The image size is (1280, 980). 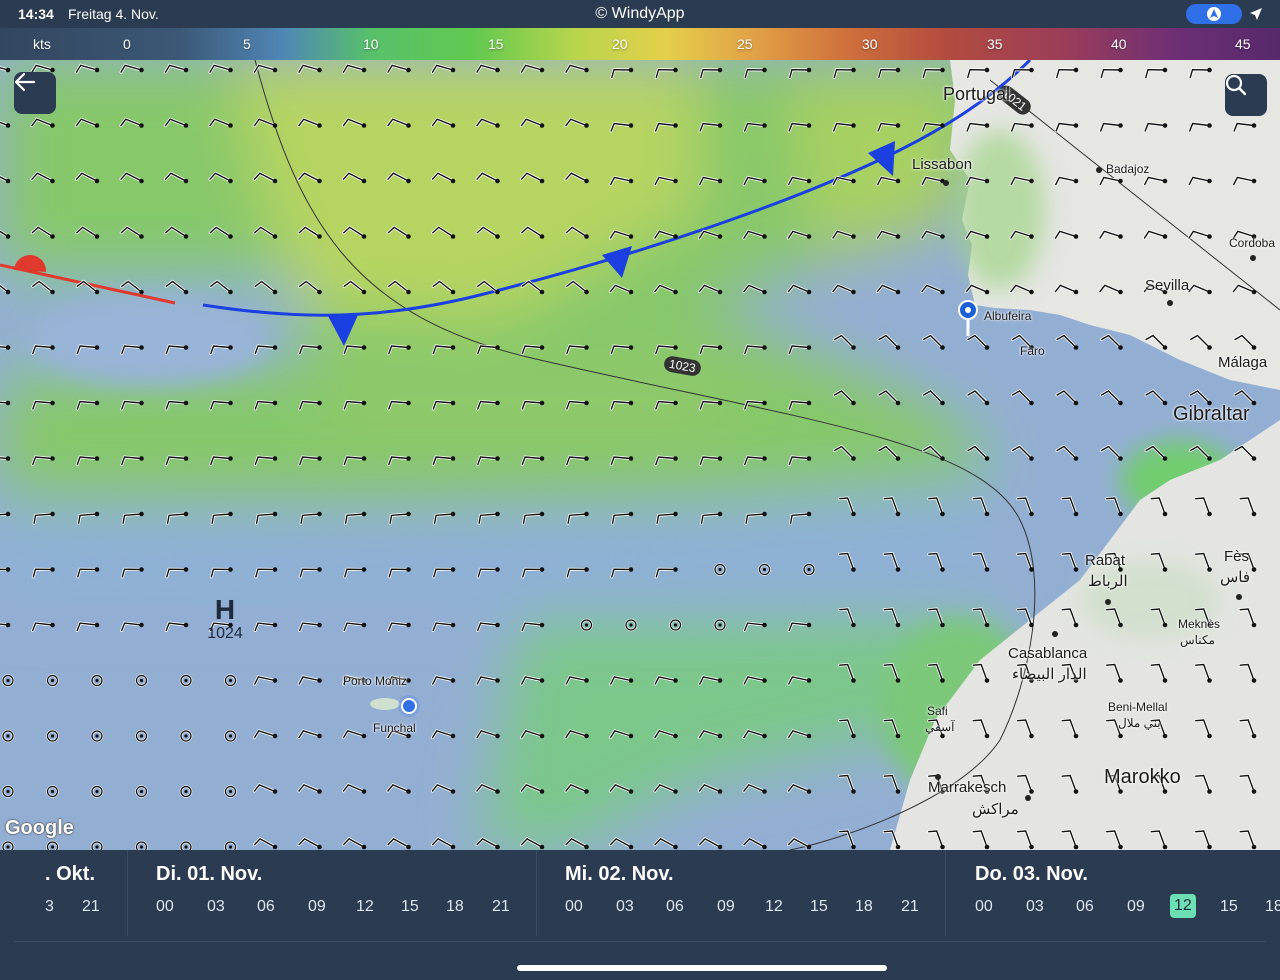 What do you see at coordinates (1197, 640) in the screenshot?
I see `map-label-meknes-ar: مكناس` at bounding box center [1197, 640].